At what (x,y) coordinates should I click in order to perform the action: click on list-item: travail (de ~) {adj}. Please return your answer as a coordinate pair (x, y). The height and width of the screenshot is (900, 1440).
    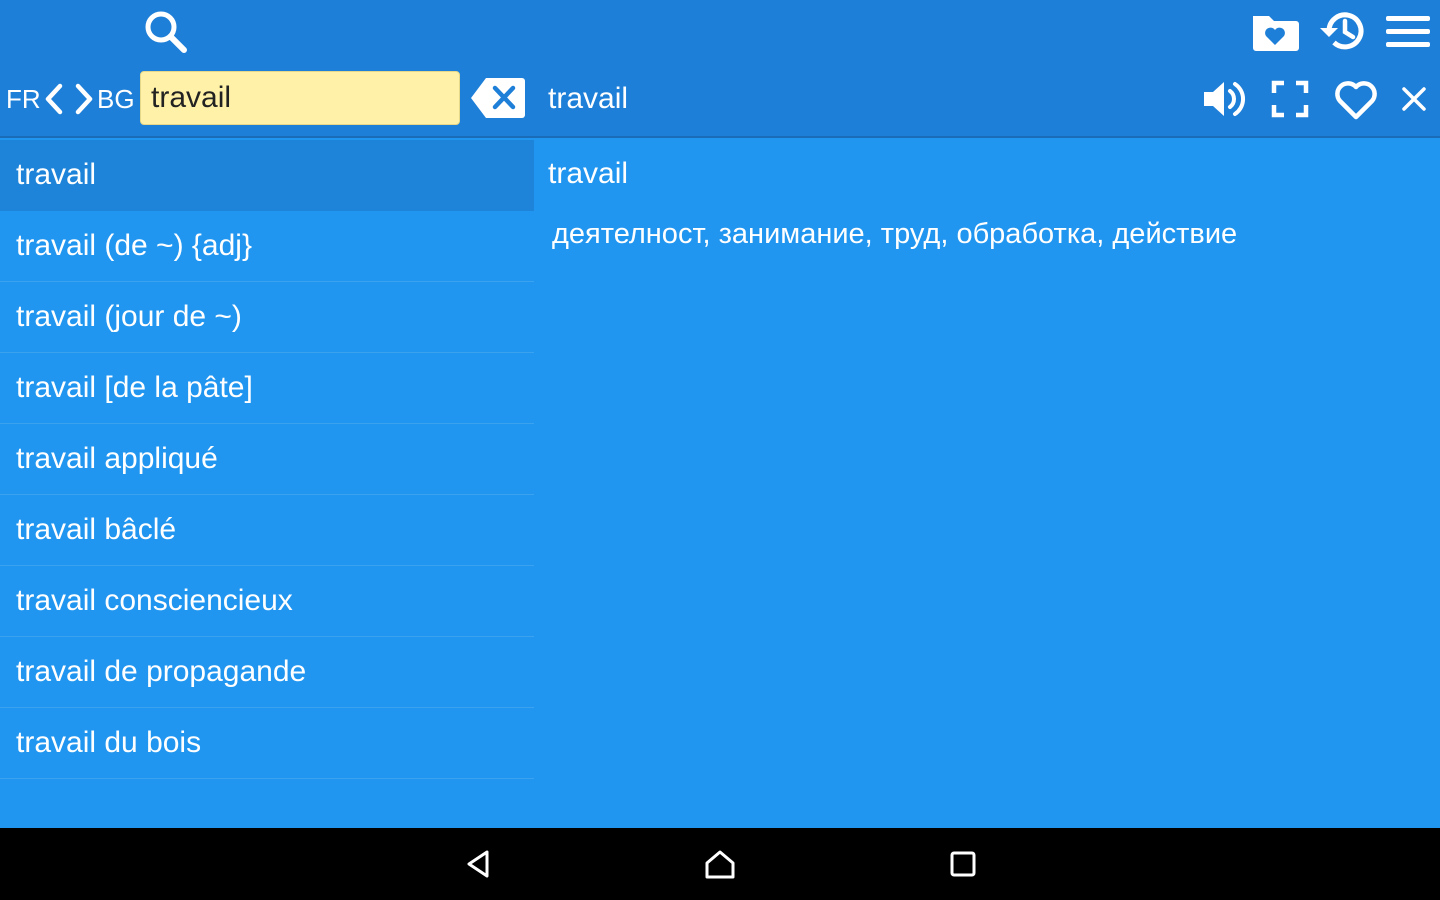
    Looking at the image, I should click on (267, 246).